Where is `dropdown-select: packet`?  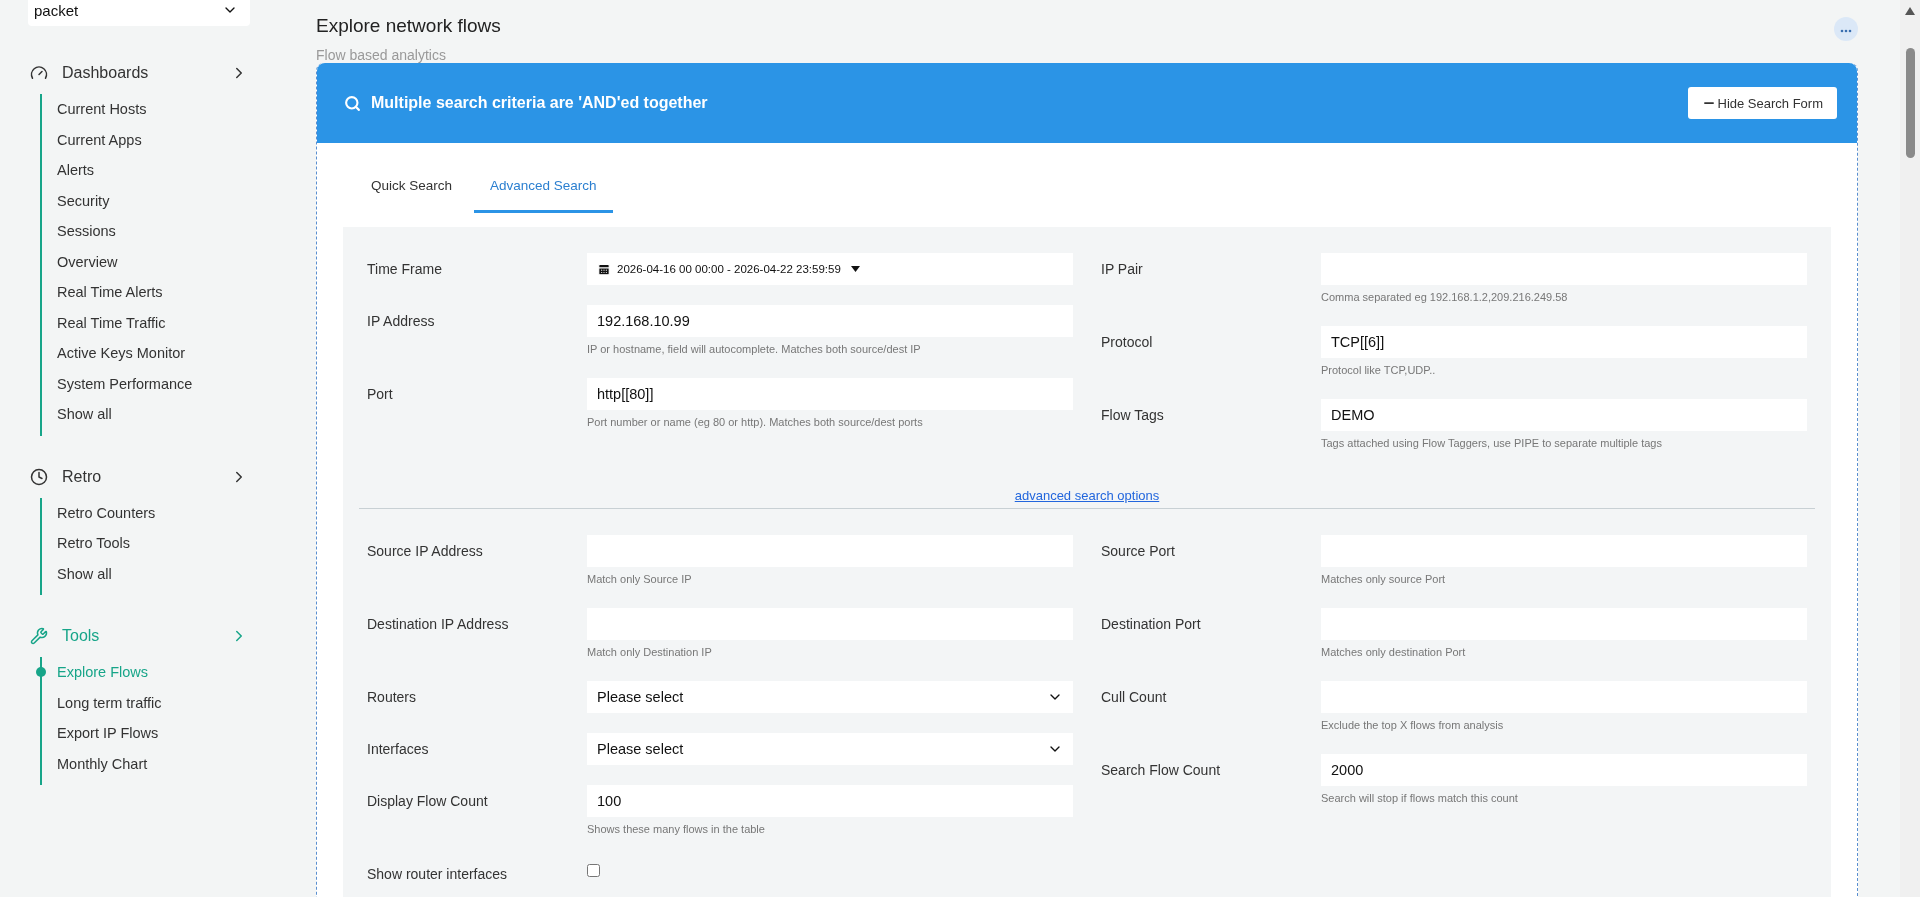 dropdown-select: packet is located at coordinates (139, 13).